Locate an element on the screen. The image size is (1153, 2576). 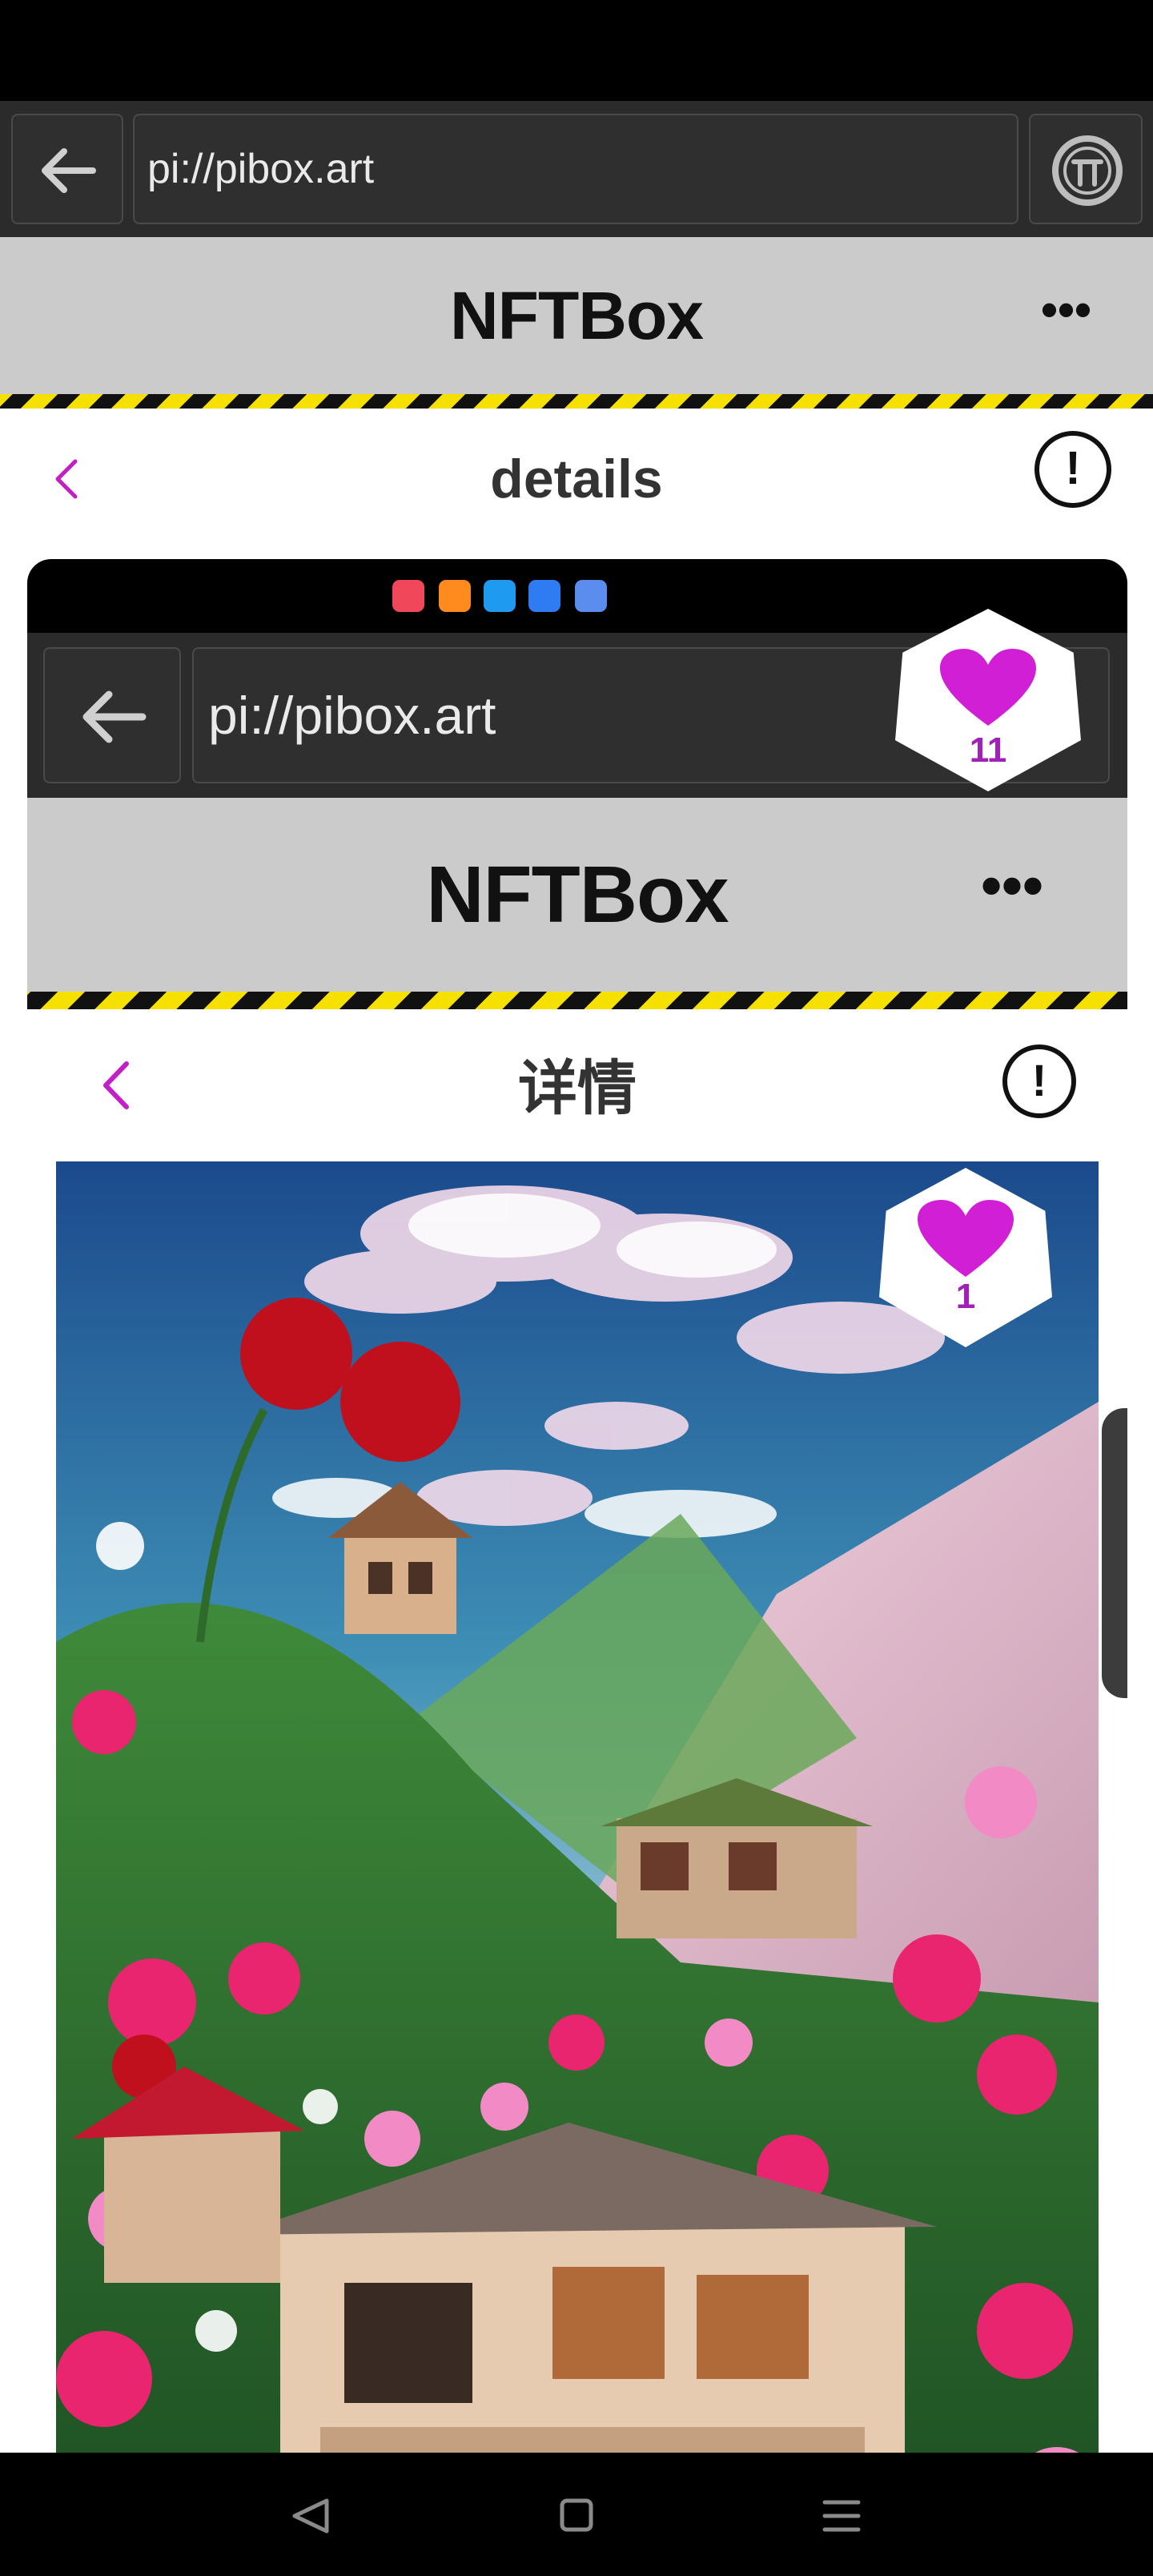
embedded-status-bar is located at coordinates (577, 596).